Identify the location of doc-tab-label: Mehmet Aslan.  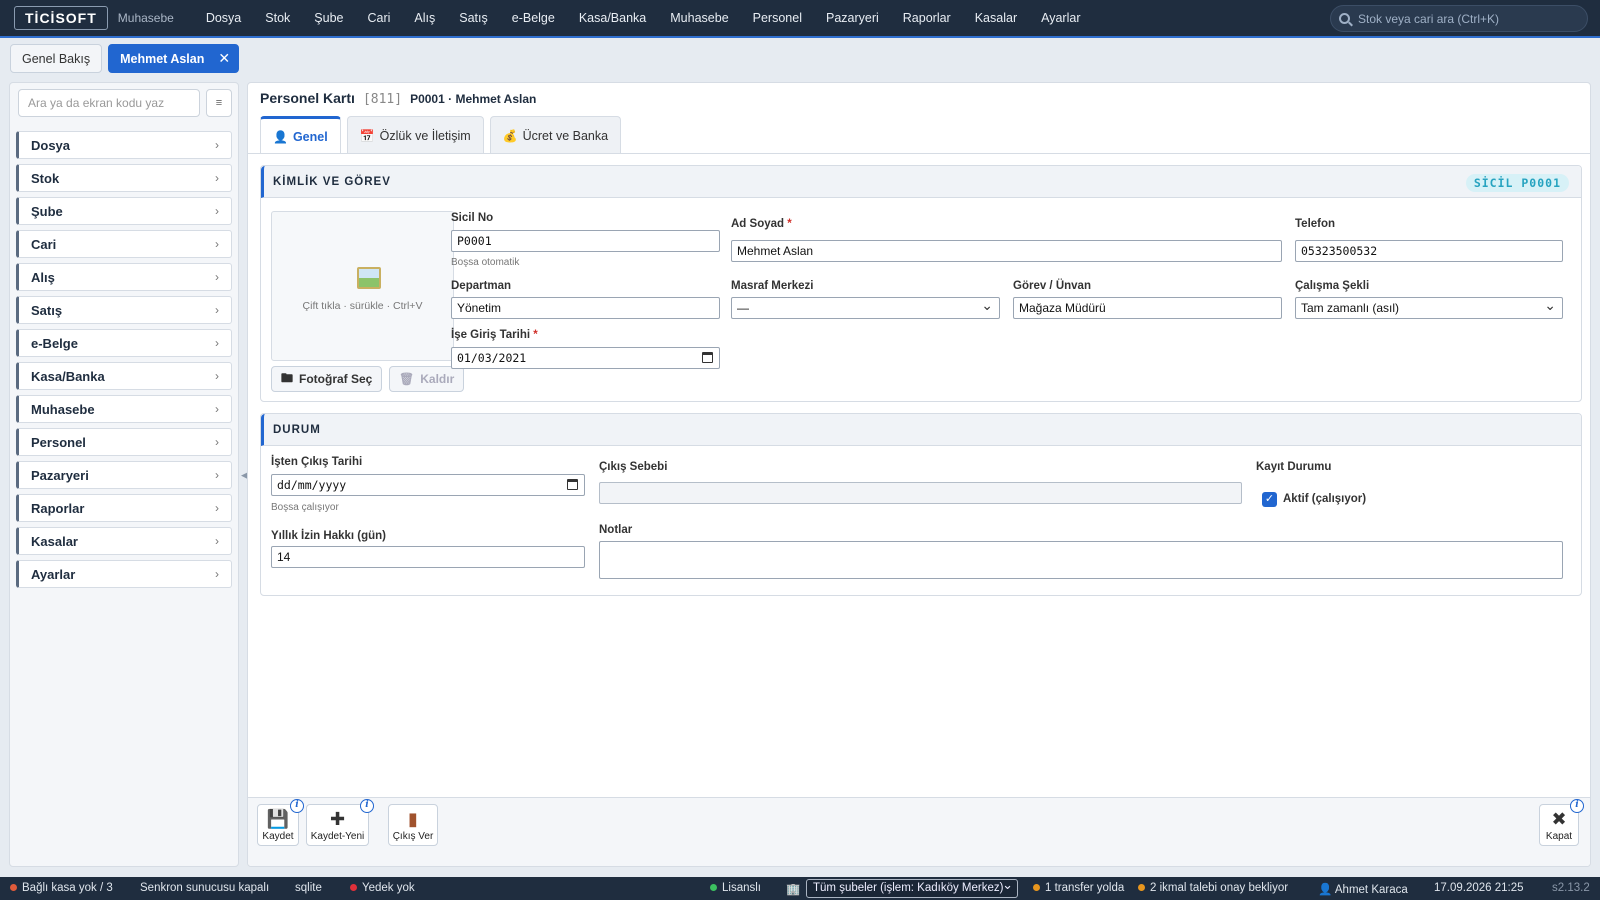
(162, 58).